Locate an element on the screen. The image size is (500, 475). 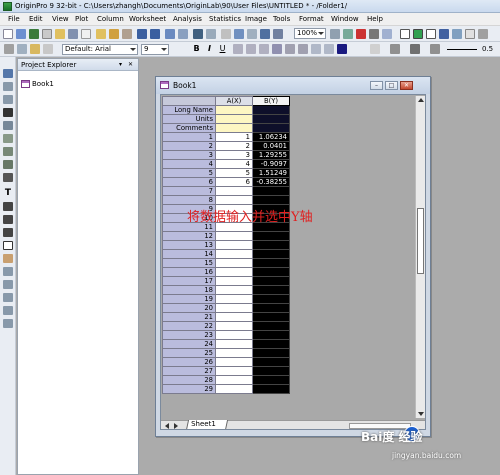
new-matrix-icon is located at coordinates (47, 34).